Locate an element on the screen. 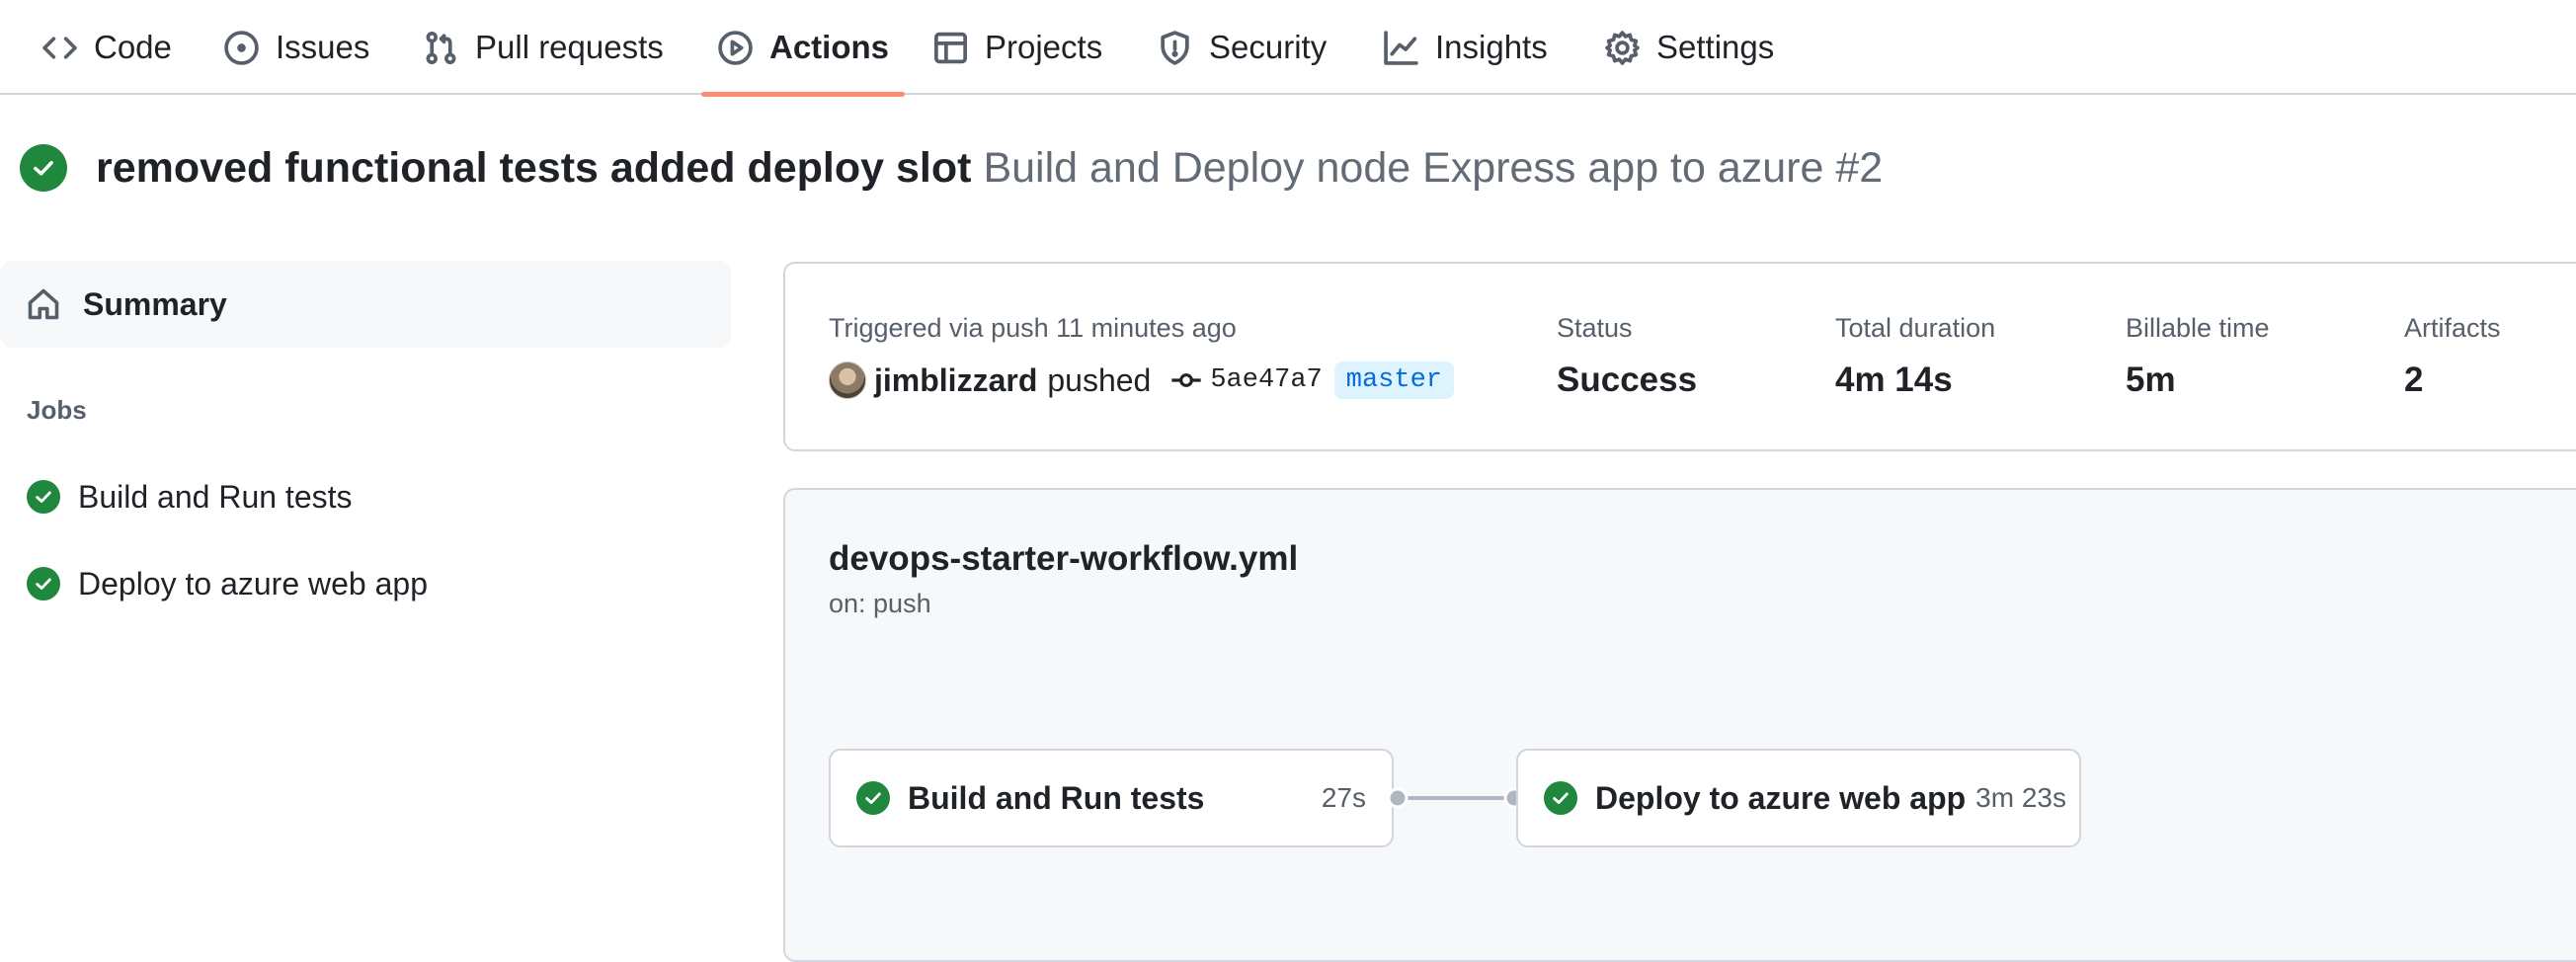 This screenshot has width=2576, height=962. job-node-name: Deploy to azure web app is located at coordinates (1781, 797).